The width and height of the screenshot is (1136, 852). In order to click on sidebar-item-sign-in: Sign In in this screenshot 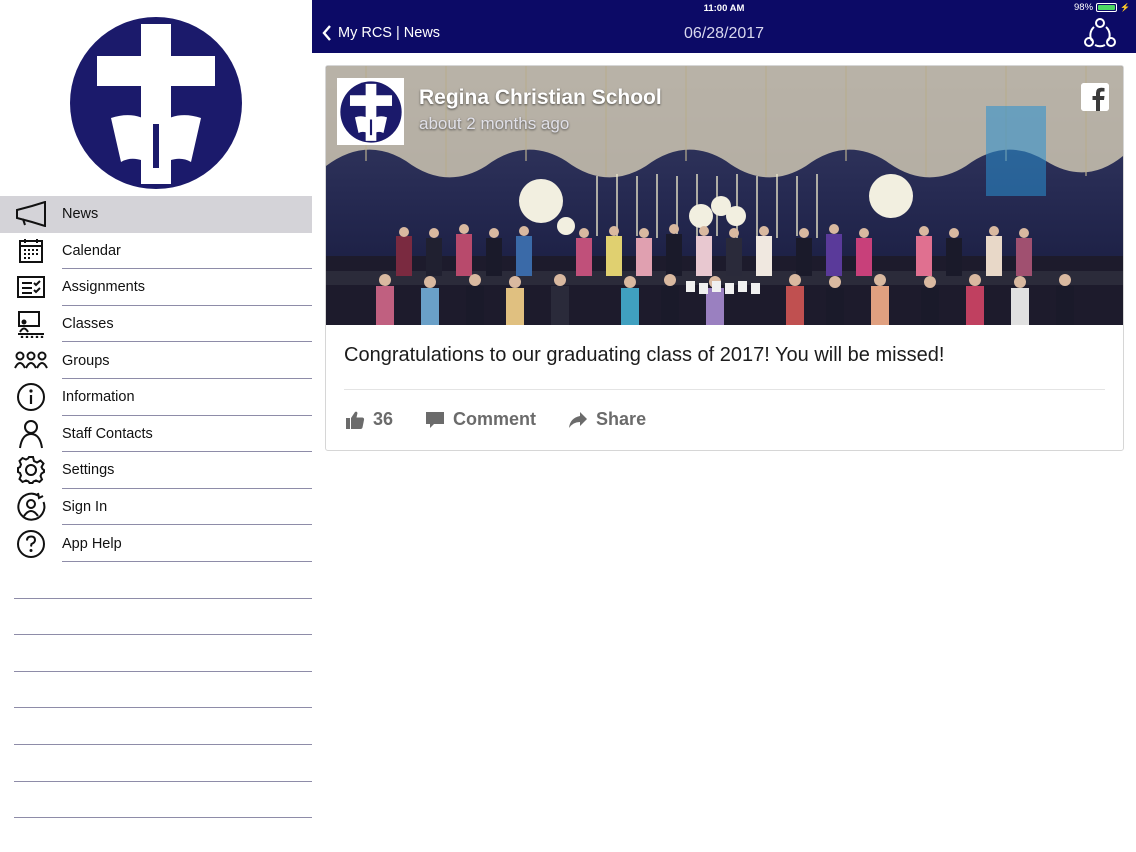, I will do `click(156, 507)`.